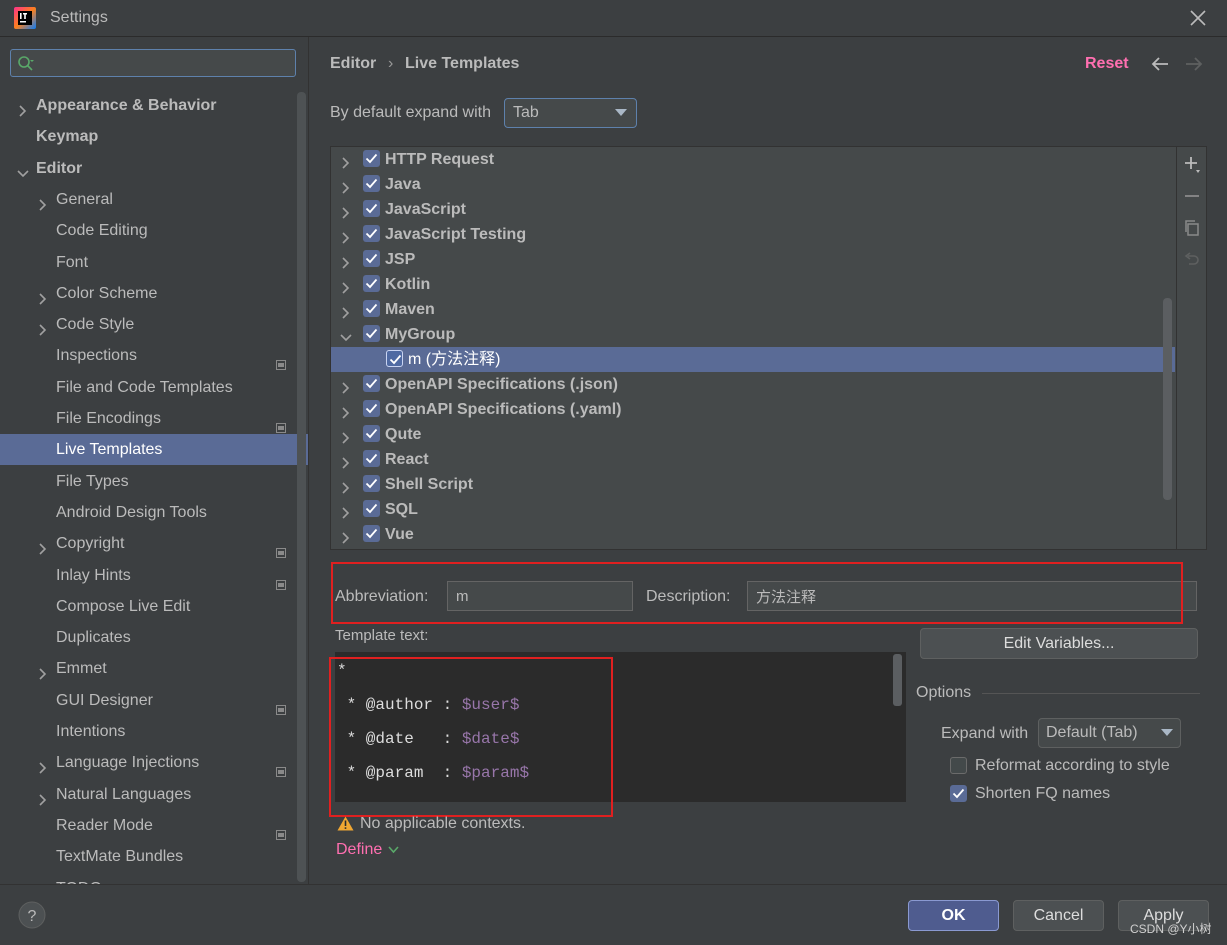 This screenshot has height=945, width=1227. I want to click on remove-icon, so click(1192, 196).